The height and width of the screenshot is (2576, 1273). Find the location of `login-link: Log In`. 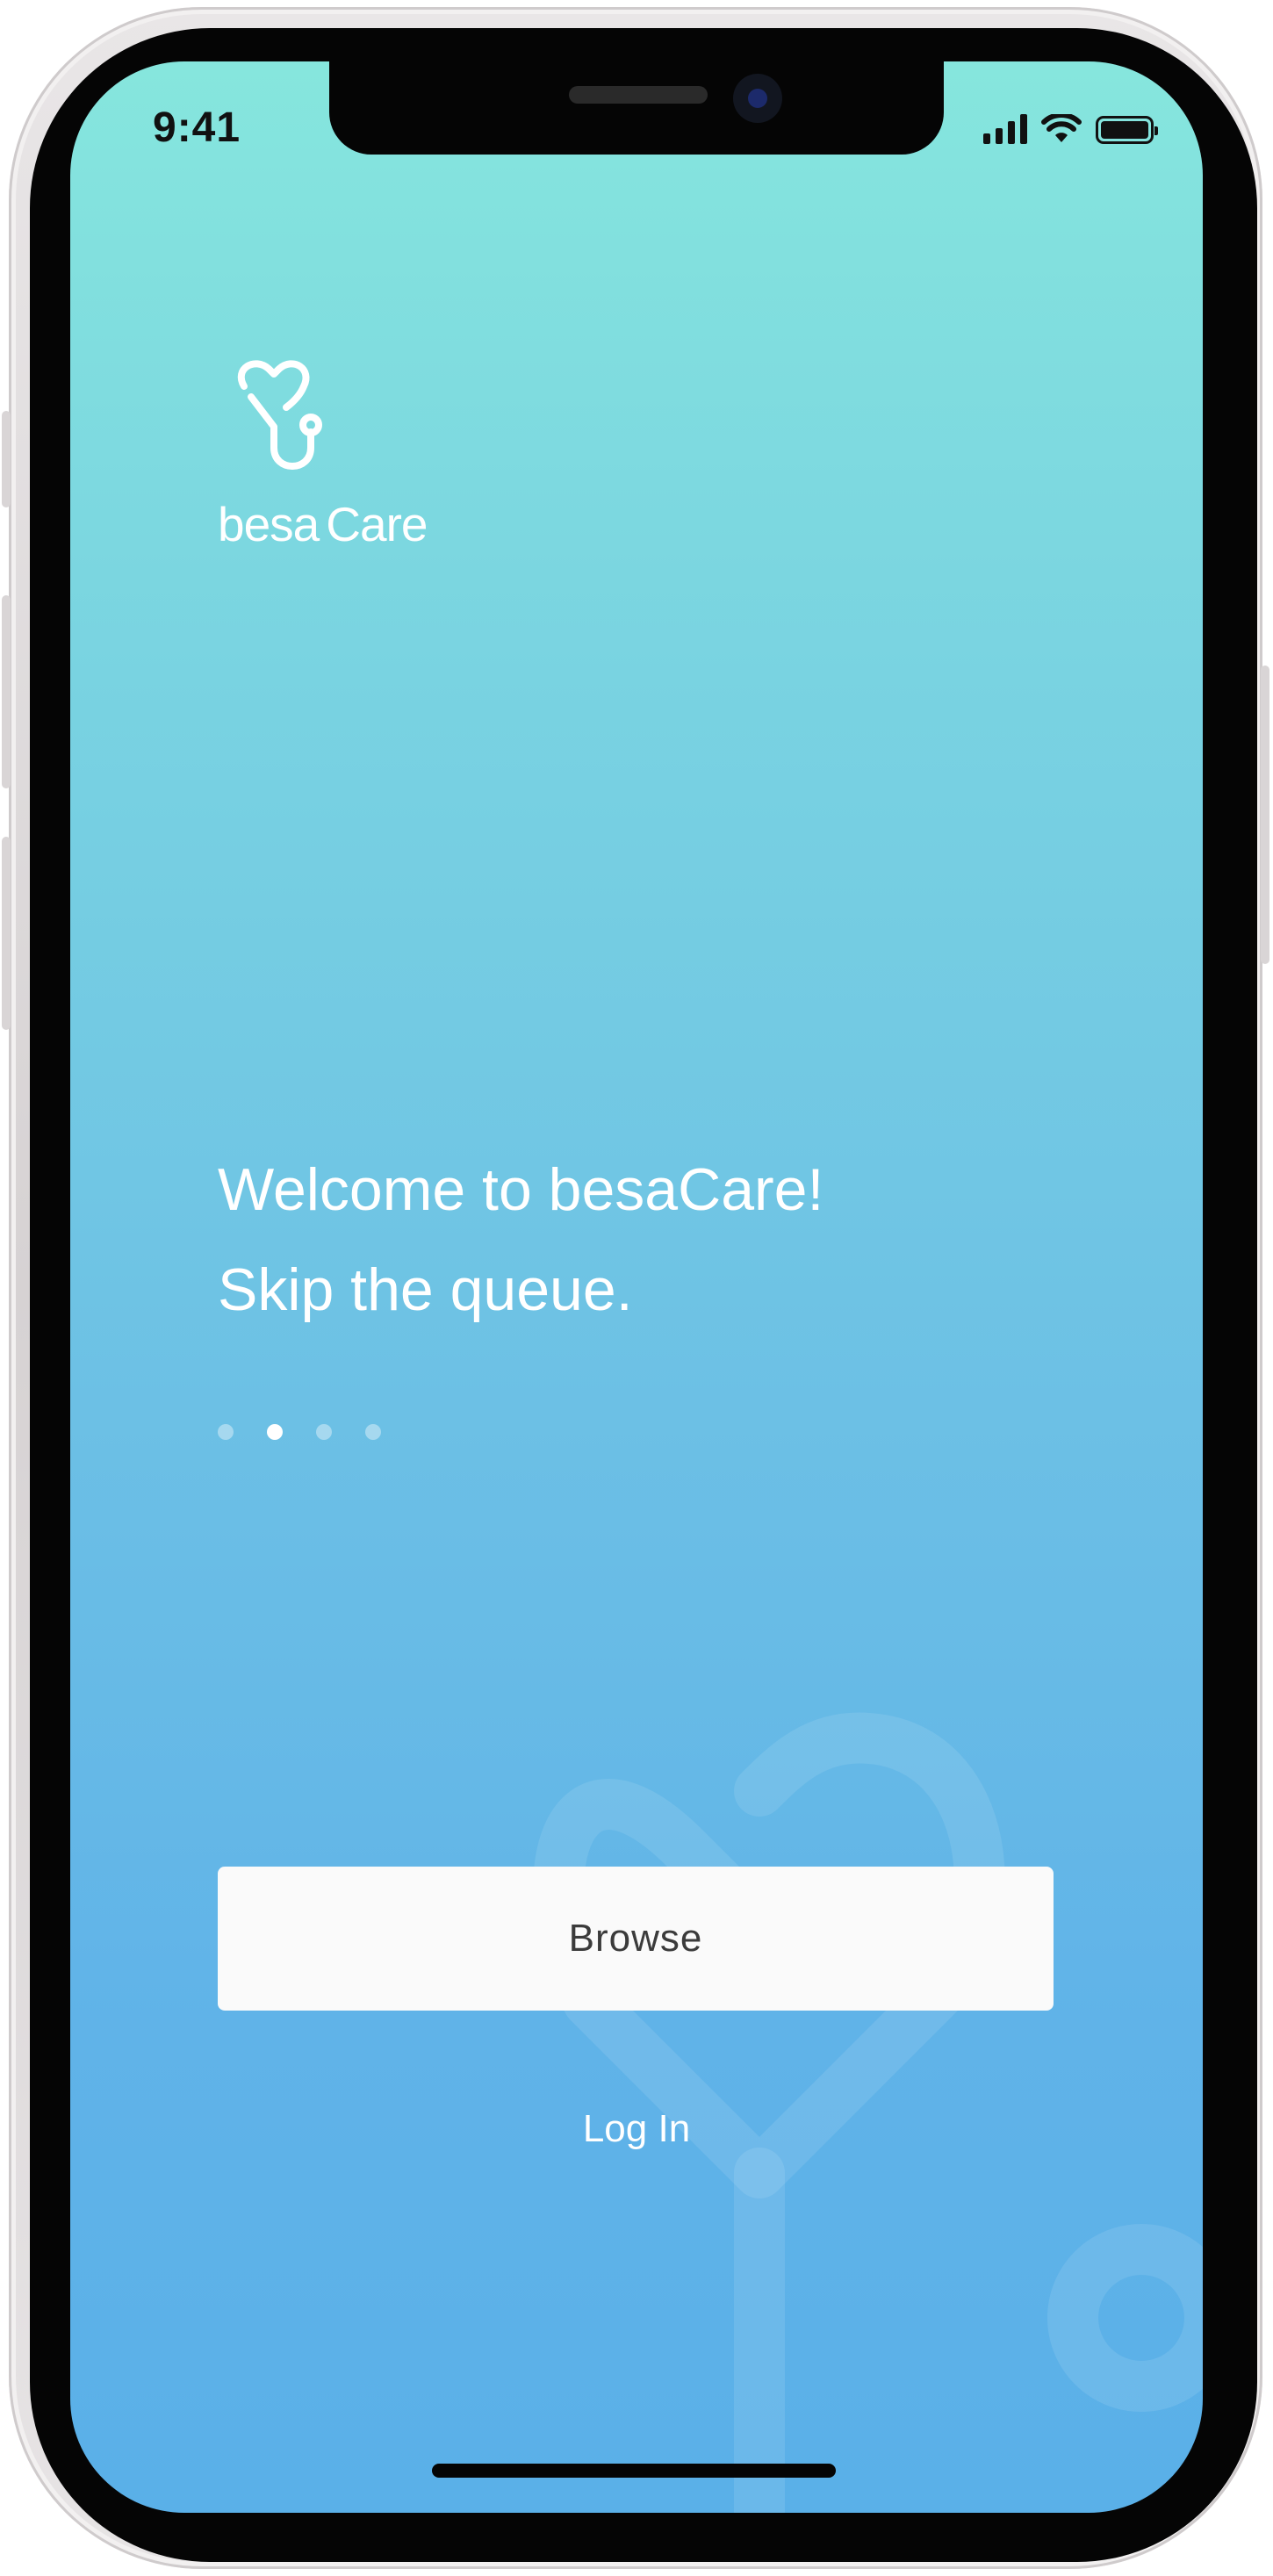

login-link: Log In is located at coordinates (637, 2129).